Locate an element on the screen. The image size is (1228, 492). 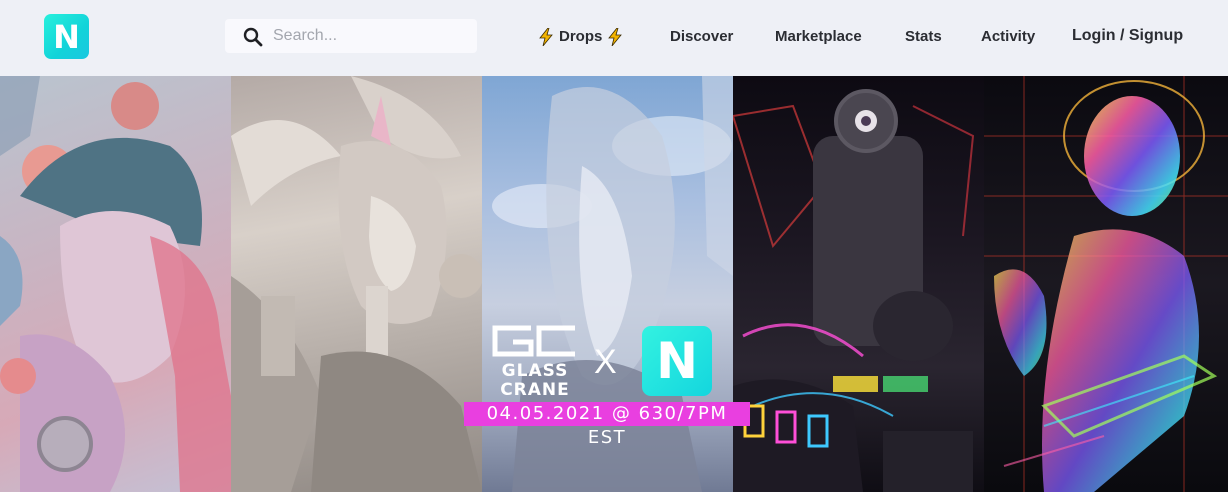
search-icon is located at coordinates (253, 37).